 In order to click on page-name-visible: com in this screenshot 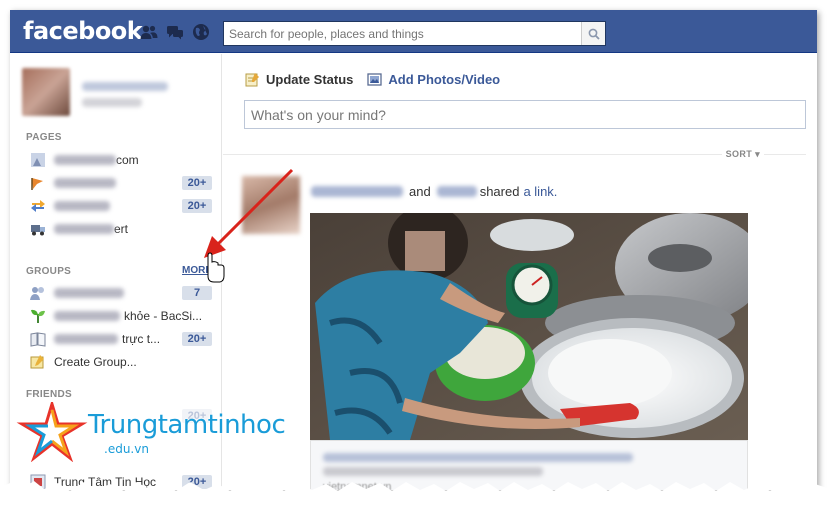, I will do `click(127, 160)`.